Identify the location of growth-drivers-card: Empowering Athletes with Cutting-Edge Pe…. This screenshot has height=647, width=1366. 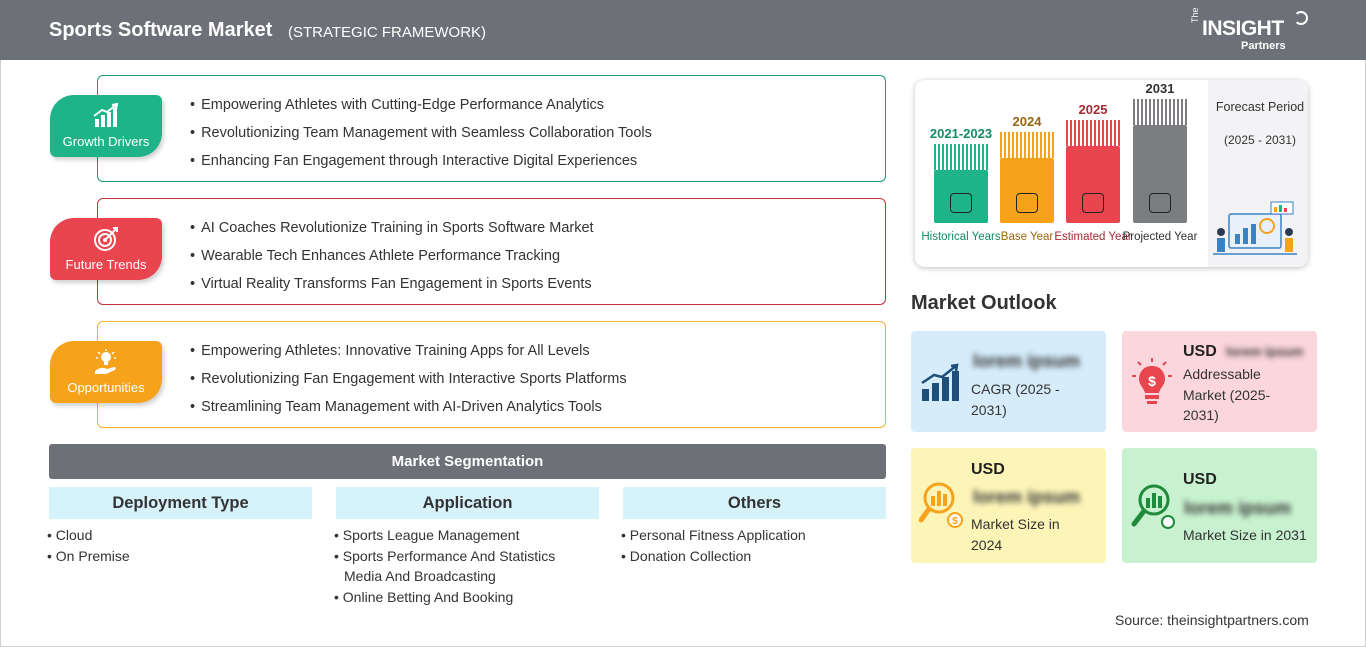
(491, 128).